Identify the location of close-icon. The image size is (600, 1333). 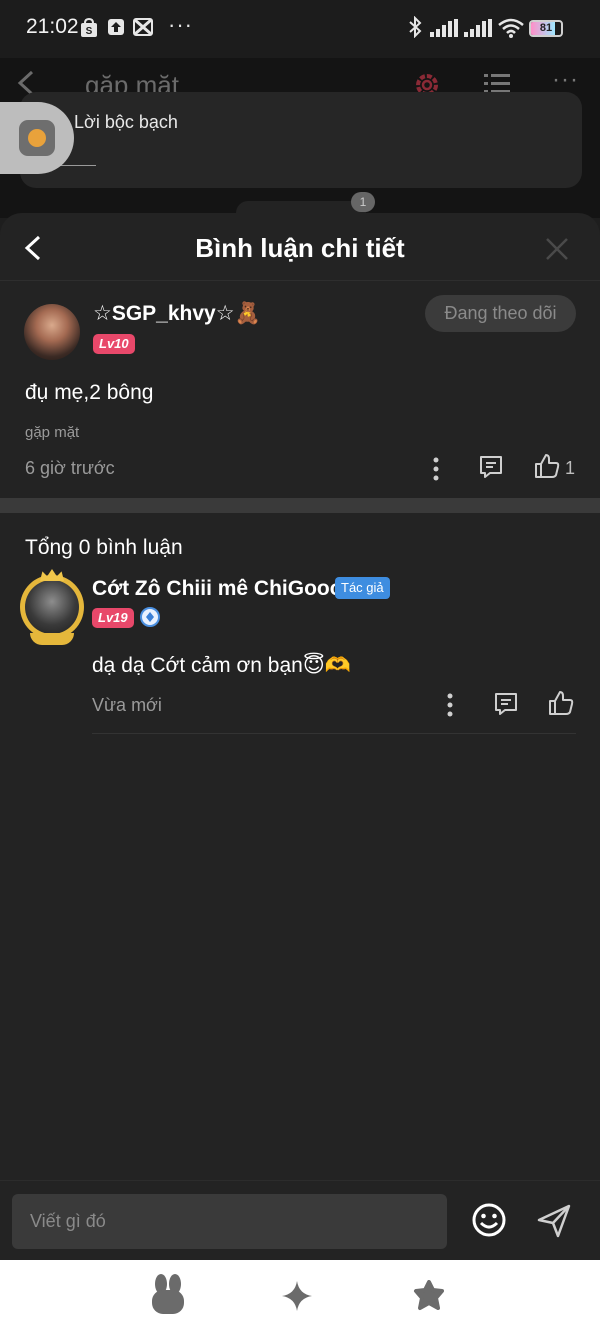
(557, 249).